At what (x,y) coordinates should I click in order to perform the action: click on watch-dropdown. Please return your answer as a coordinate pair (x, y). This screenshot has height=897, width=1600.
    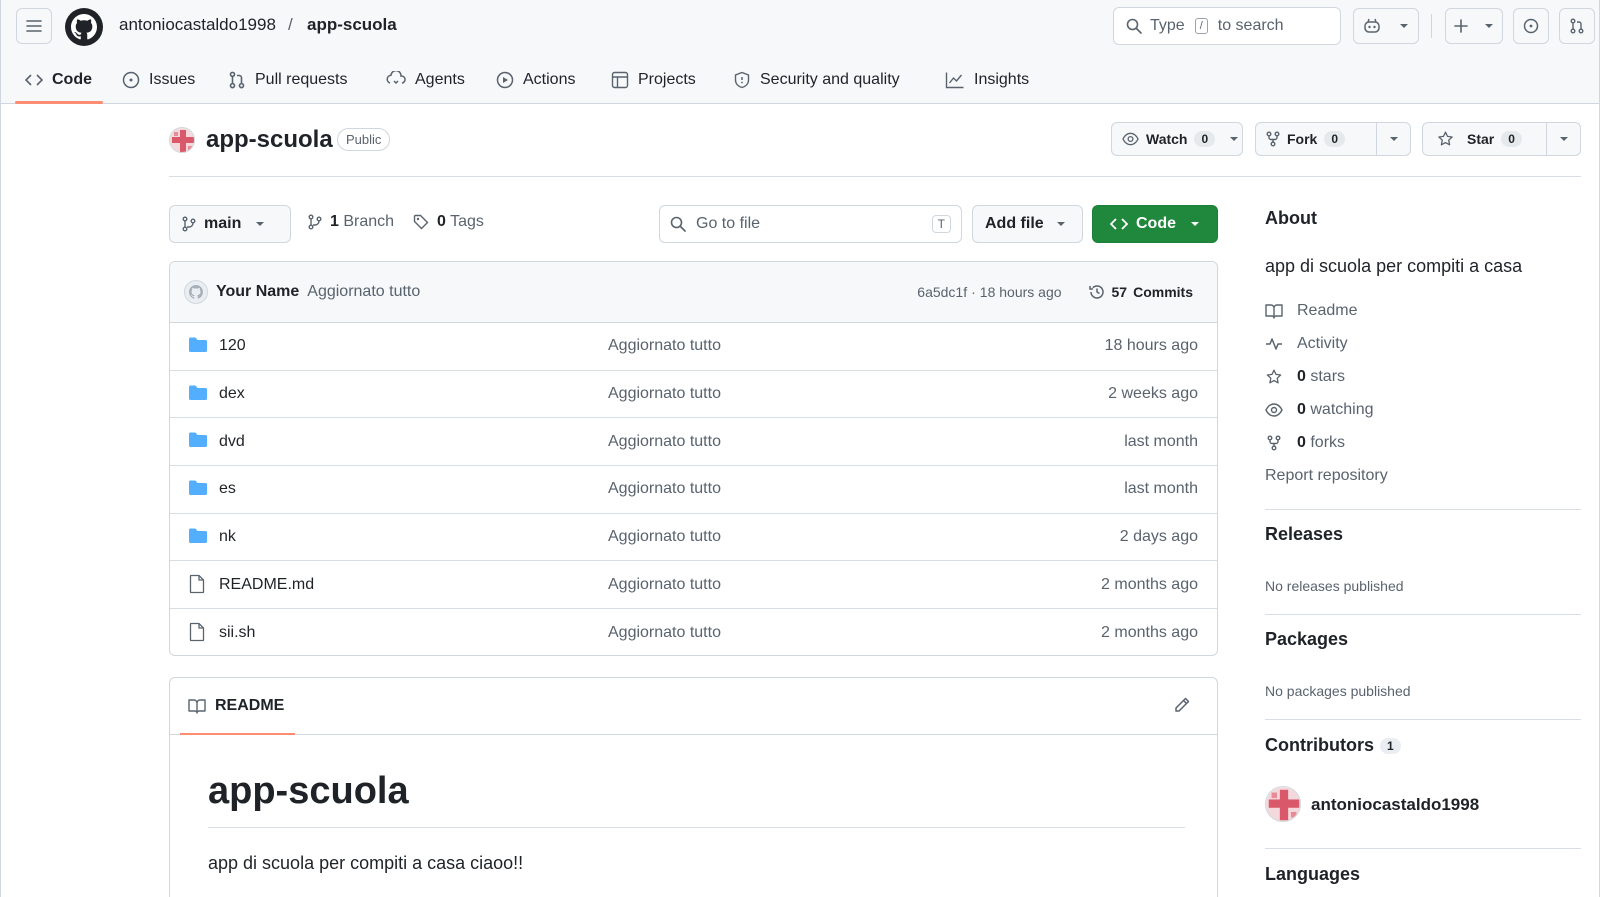
    Looking at the image, I should click on (1233, 139).